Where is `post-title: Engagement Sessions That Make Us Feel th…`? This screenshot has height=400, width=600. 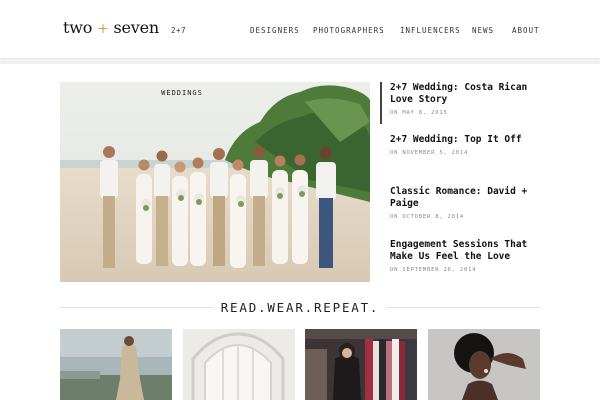 post-title: Engagement Sessions That Make Us Feel th… is located at coordinates (465, 251).